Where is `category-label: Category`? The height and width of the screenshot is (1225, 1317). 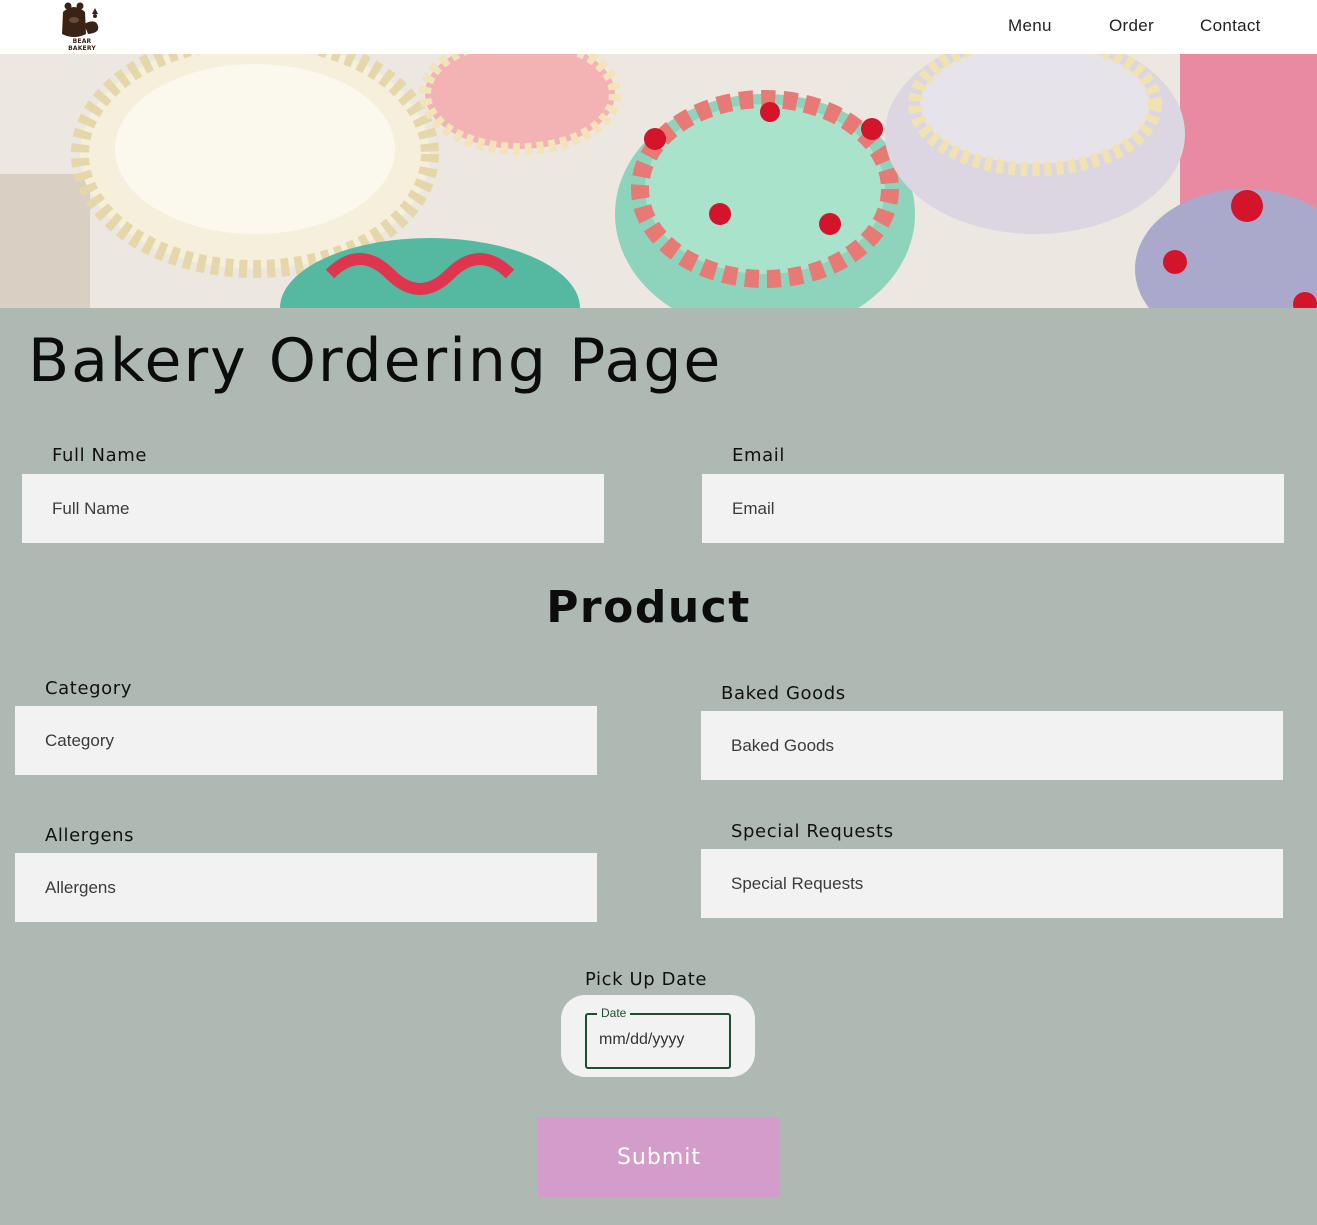
category-label: Category is located at coordinates (89, 688).